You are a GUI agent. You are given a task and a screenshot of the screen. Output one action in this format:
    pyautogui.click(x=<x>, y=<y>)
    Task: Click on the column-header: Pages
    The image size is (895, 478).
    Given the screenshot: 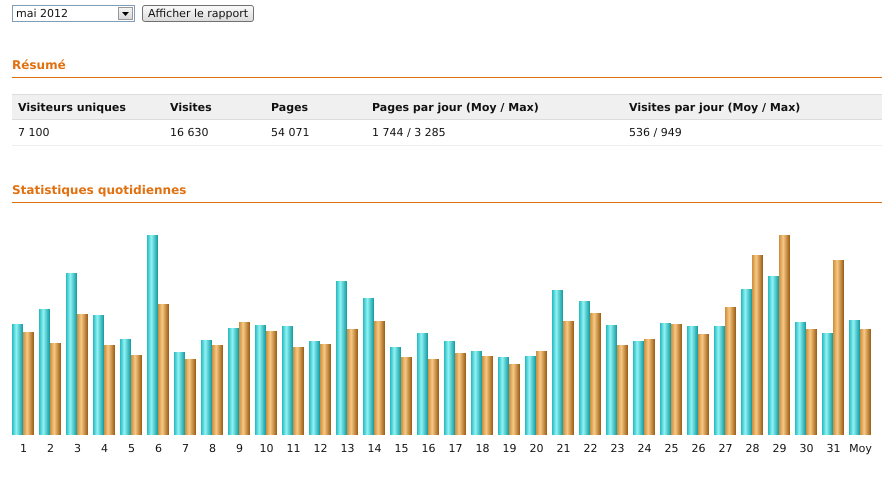 What is the action you would take?
    pyautogui.click(x=315, y=107)
    